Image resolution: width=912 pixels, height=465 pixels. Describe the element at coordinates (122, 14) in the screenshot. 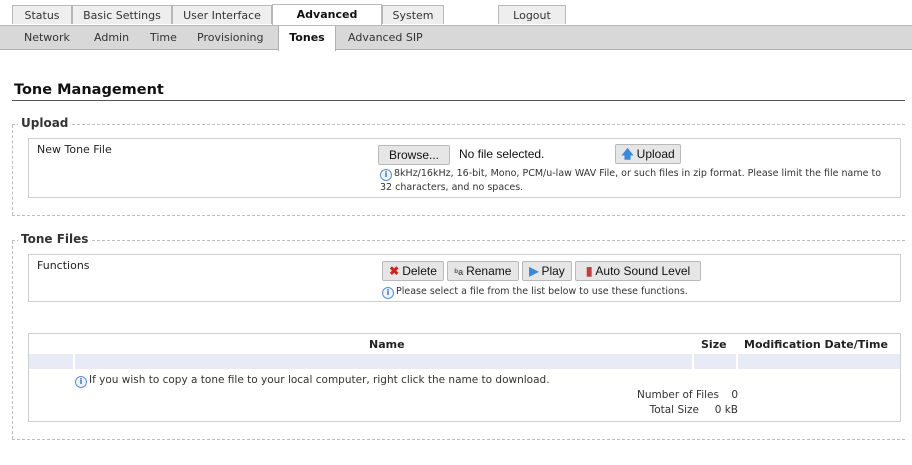

I see `tab-basic-settings: Basic Settings` at that location.